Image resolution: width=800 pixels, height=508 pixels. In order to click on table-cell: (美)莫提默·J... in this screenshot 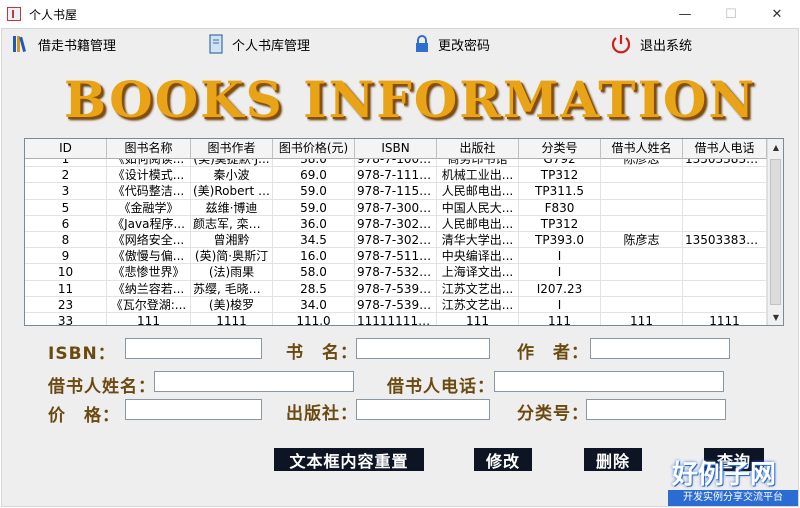, I will do `click(232, 163)`.